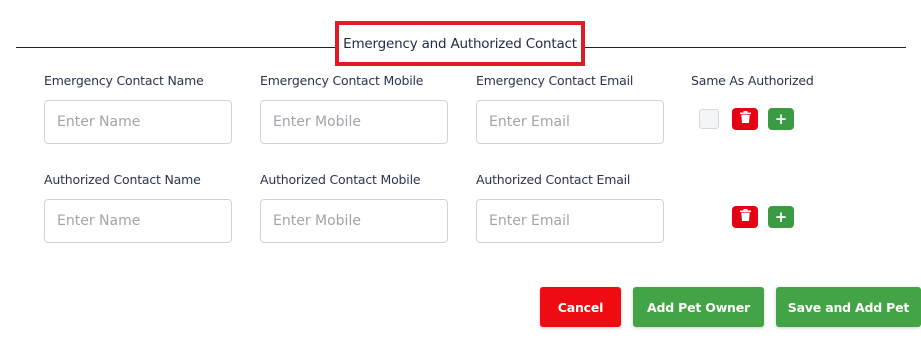 This screenshot has width=921, height=341. What do you see at coordinates (340, 179) in the screenshot?
I see `authorized-mobile-label: Authorized Contact Mobile` at bounding box center [340, 179].